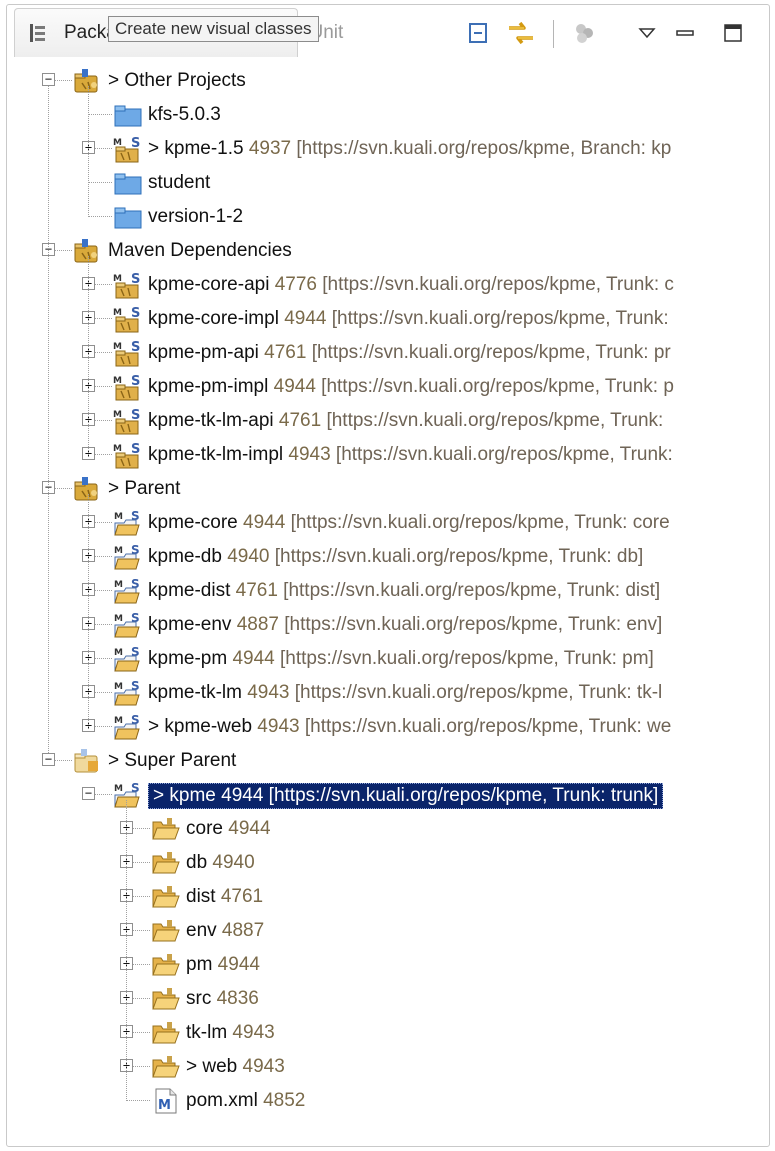  Describe the element at coordinates (685, 33) in the screenshot. I see `minimize-icon` at that location.